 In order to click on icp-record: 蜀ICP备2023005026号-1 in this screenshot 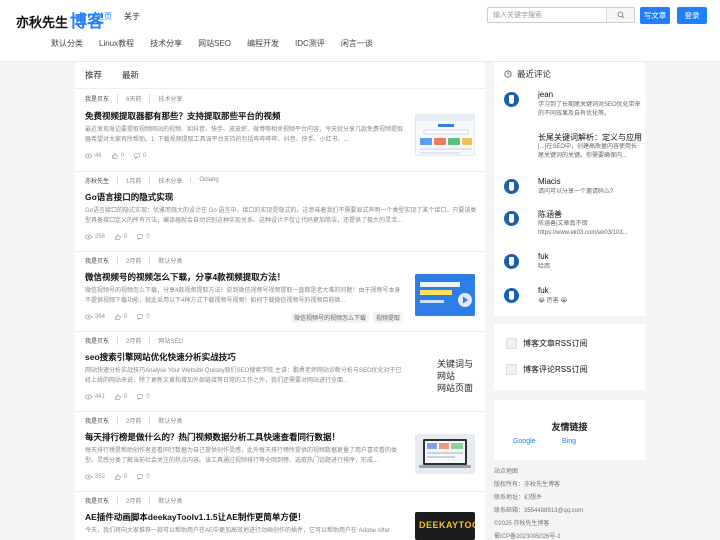, I will do `click(569, 535)`.